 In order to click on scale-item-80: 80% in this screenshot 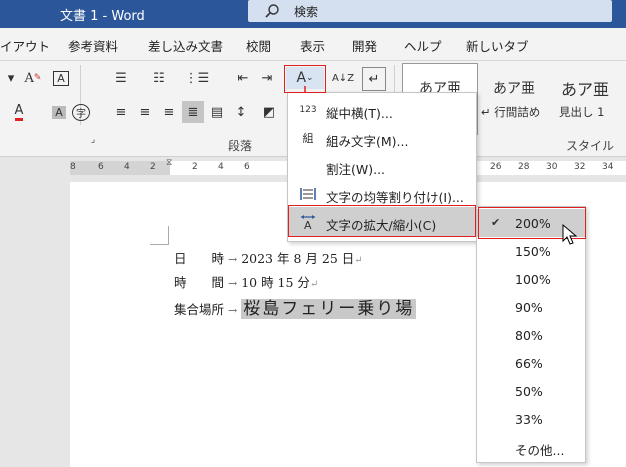, I will do `click(531, 335)`.